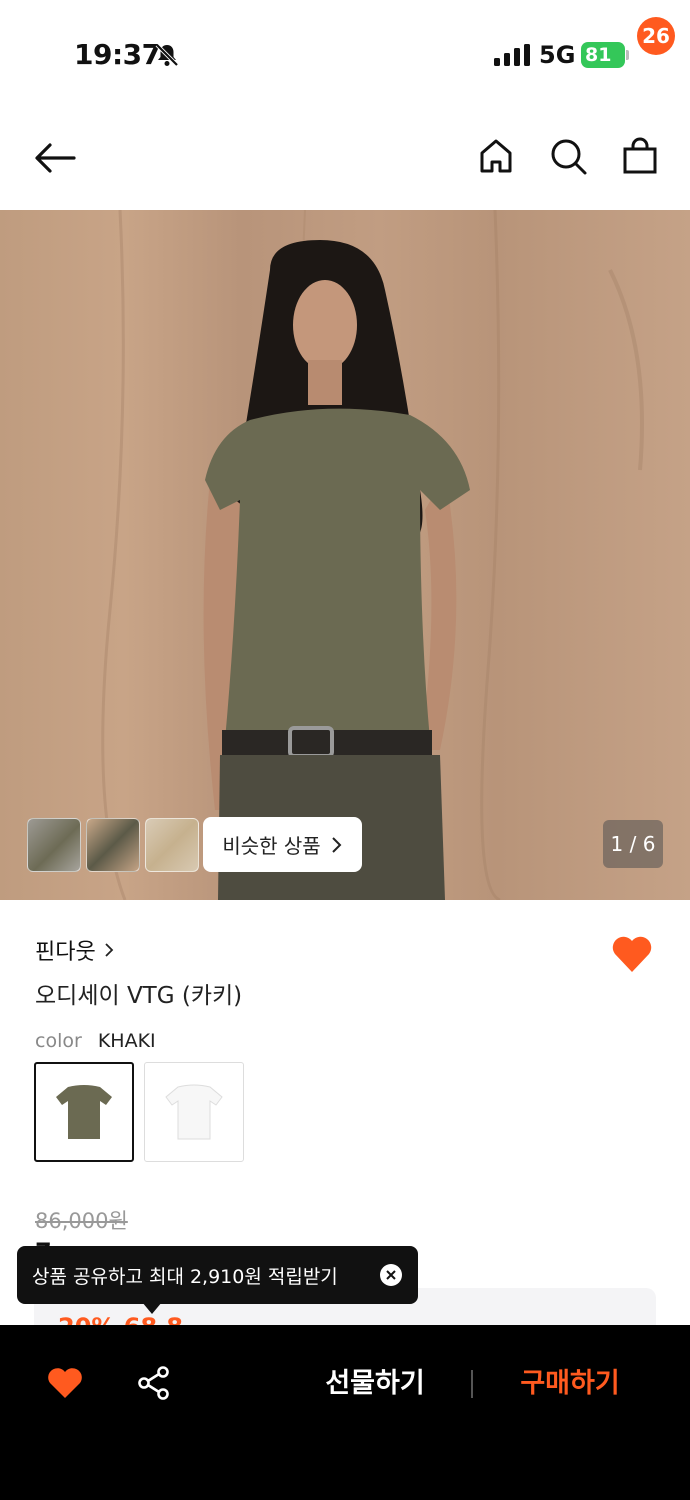 The image size is (690, 1500). What do you see at coordinates (95, 1041) in the screenshot?
I see `color-option-row: color KHAKI` at bounding box center [95, 1041].